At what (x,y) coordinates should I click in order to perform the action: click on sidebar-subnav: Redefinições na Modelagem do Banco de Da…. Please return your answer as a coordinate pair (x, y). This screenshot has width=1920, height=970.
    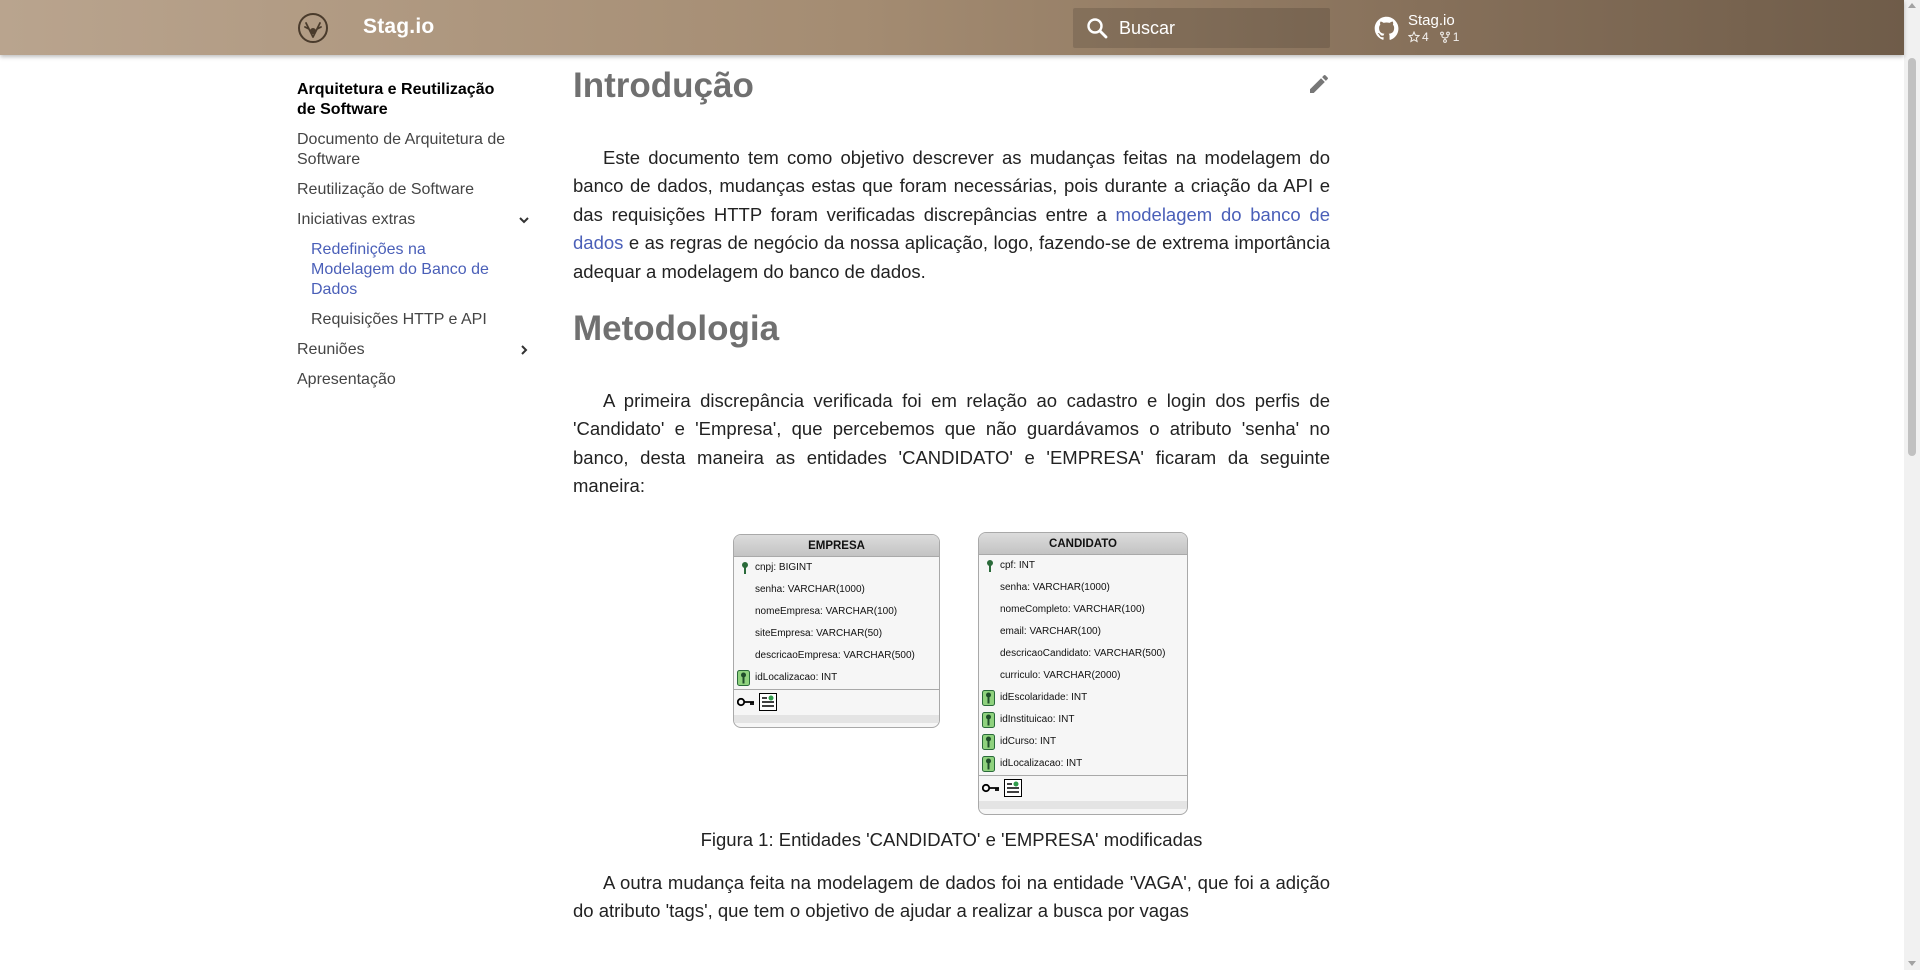
    Looking at the image, I should click on (415, 285).